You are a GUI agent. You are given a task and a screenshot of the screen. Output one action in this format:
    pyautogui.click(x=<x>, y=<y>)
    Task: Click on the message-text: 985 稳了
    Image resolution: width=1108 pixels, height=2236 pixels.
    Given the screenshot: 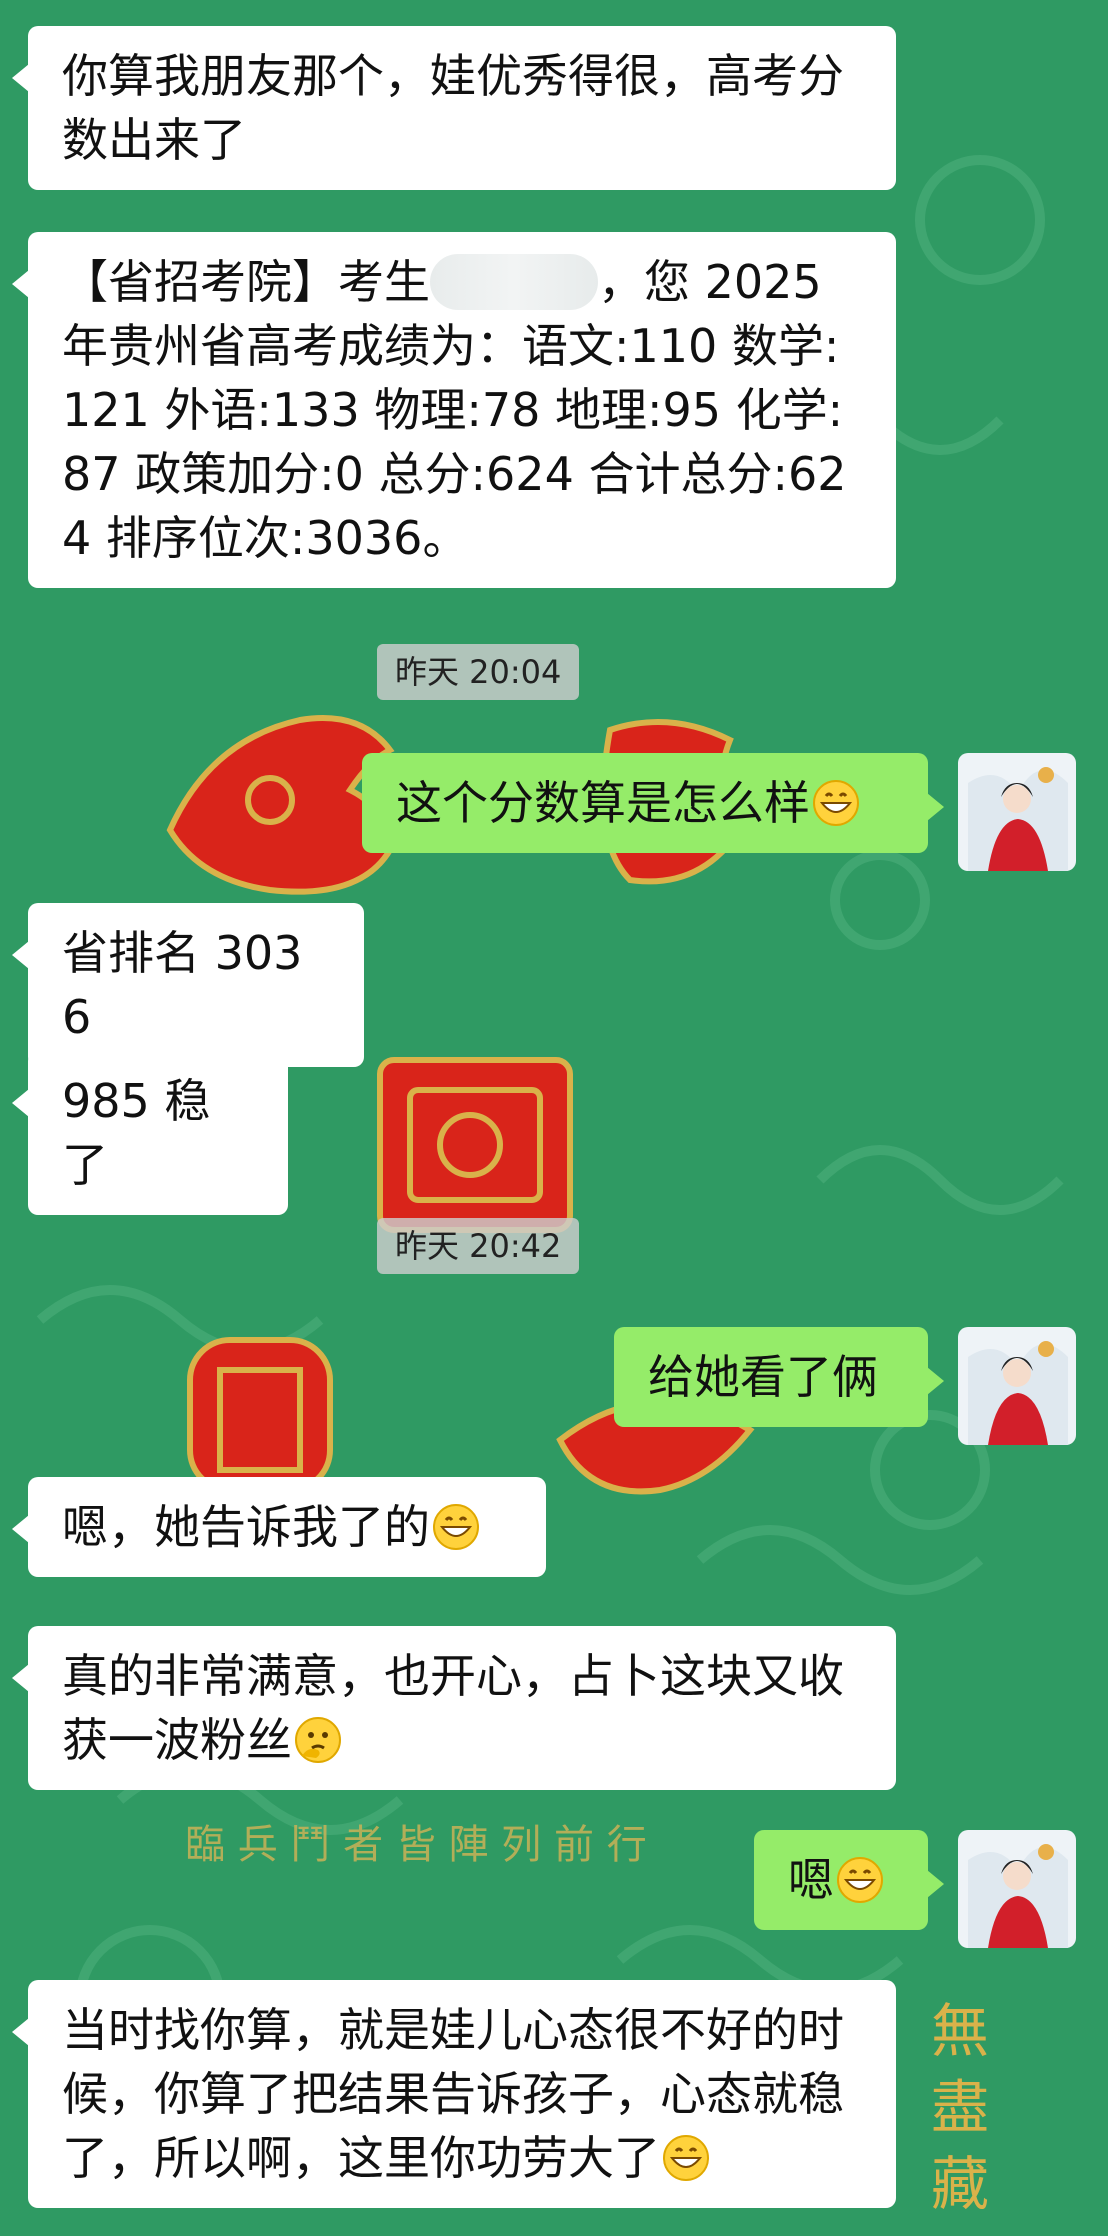 What is the action you would take?
    pyautogui.click(x=136, y=1133)
    